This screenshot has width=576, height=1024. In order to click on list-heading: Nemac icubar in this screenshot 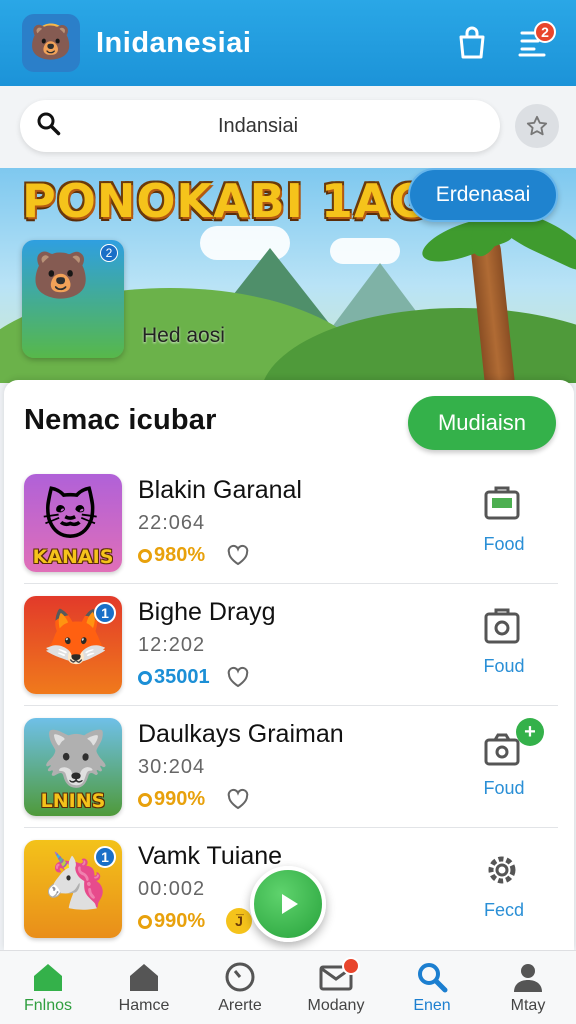, I will do `click(120, 420)`.